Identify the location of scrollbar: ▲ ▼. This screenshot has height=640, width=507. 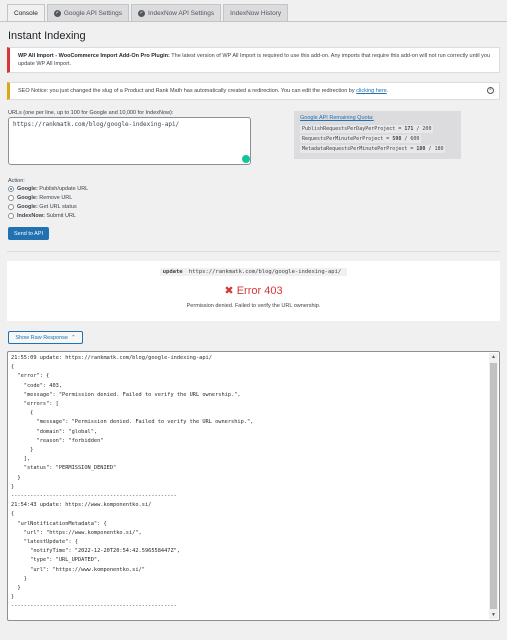
(493, 486).